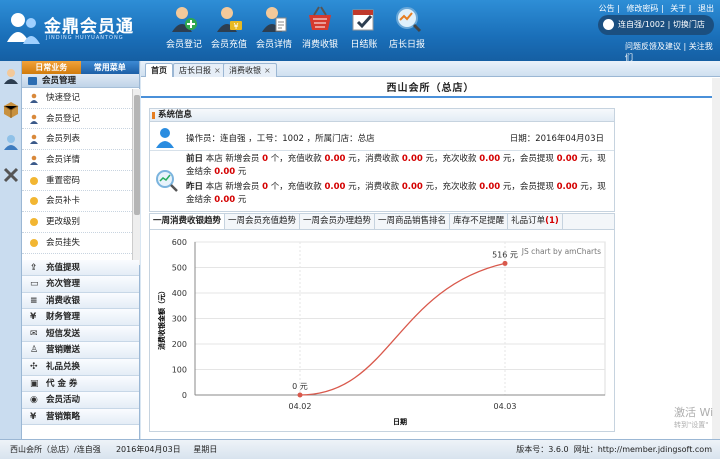  Describe the element at coordinates (63, 98) in the screenshot. I see `sidebar-item-label: 快速登记` at that location.